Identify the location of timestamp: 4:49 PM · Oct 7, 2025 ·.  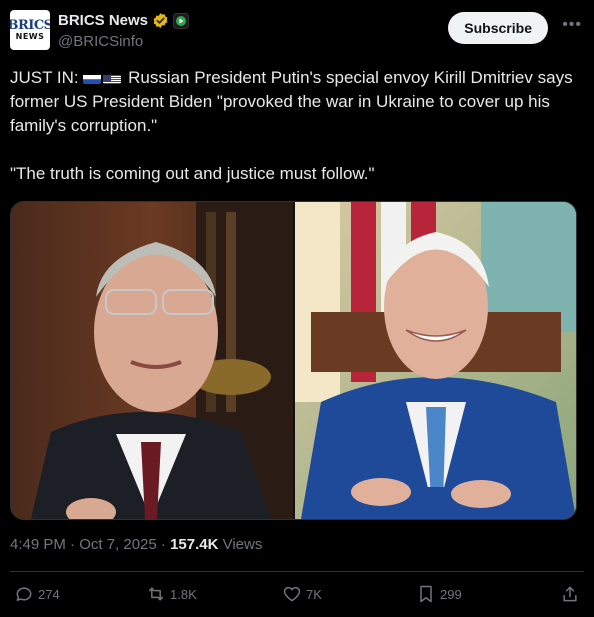
(90, 544).